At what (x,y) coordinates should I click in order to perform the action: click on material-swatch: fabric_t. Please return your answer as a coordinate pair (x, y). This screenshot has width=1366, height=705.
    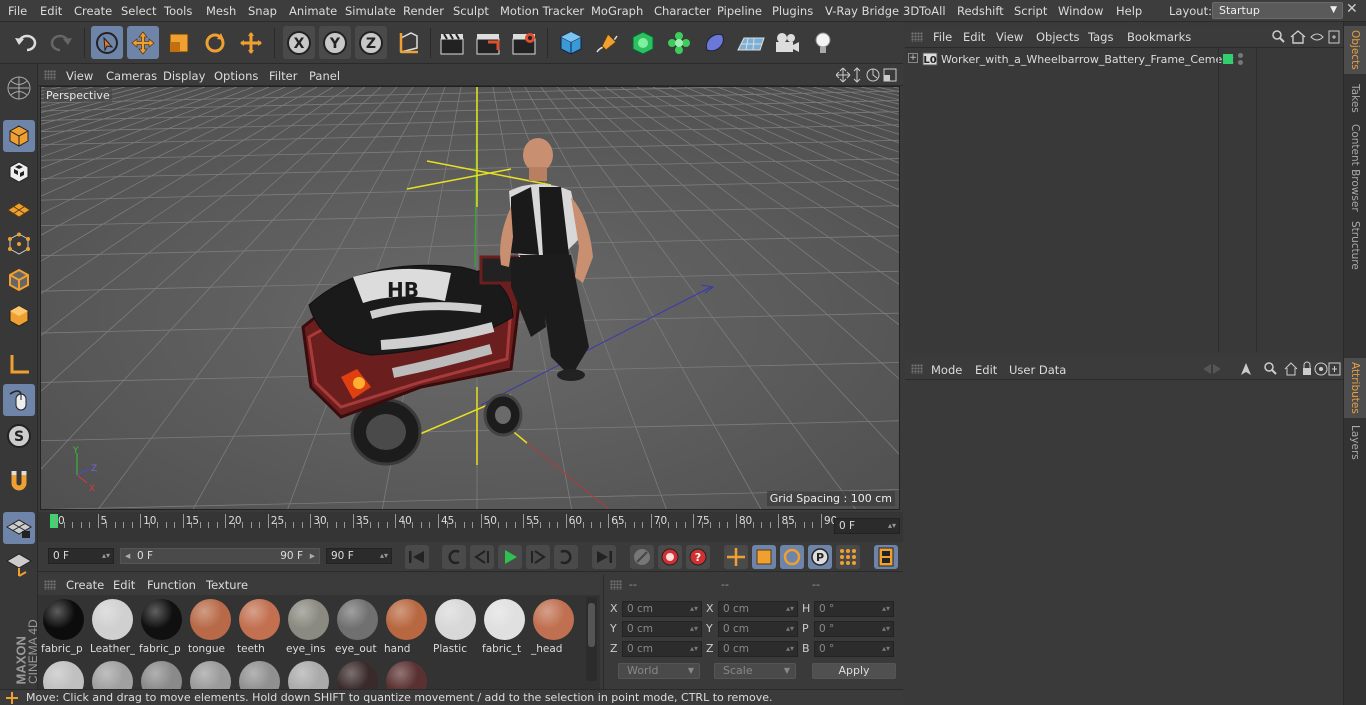
    Looking at the image, I should click on (504, 626).